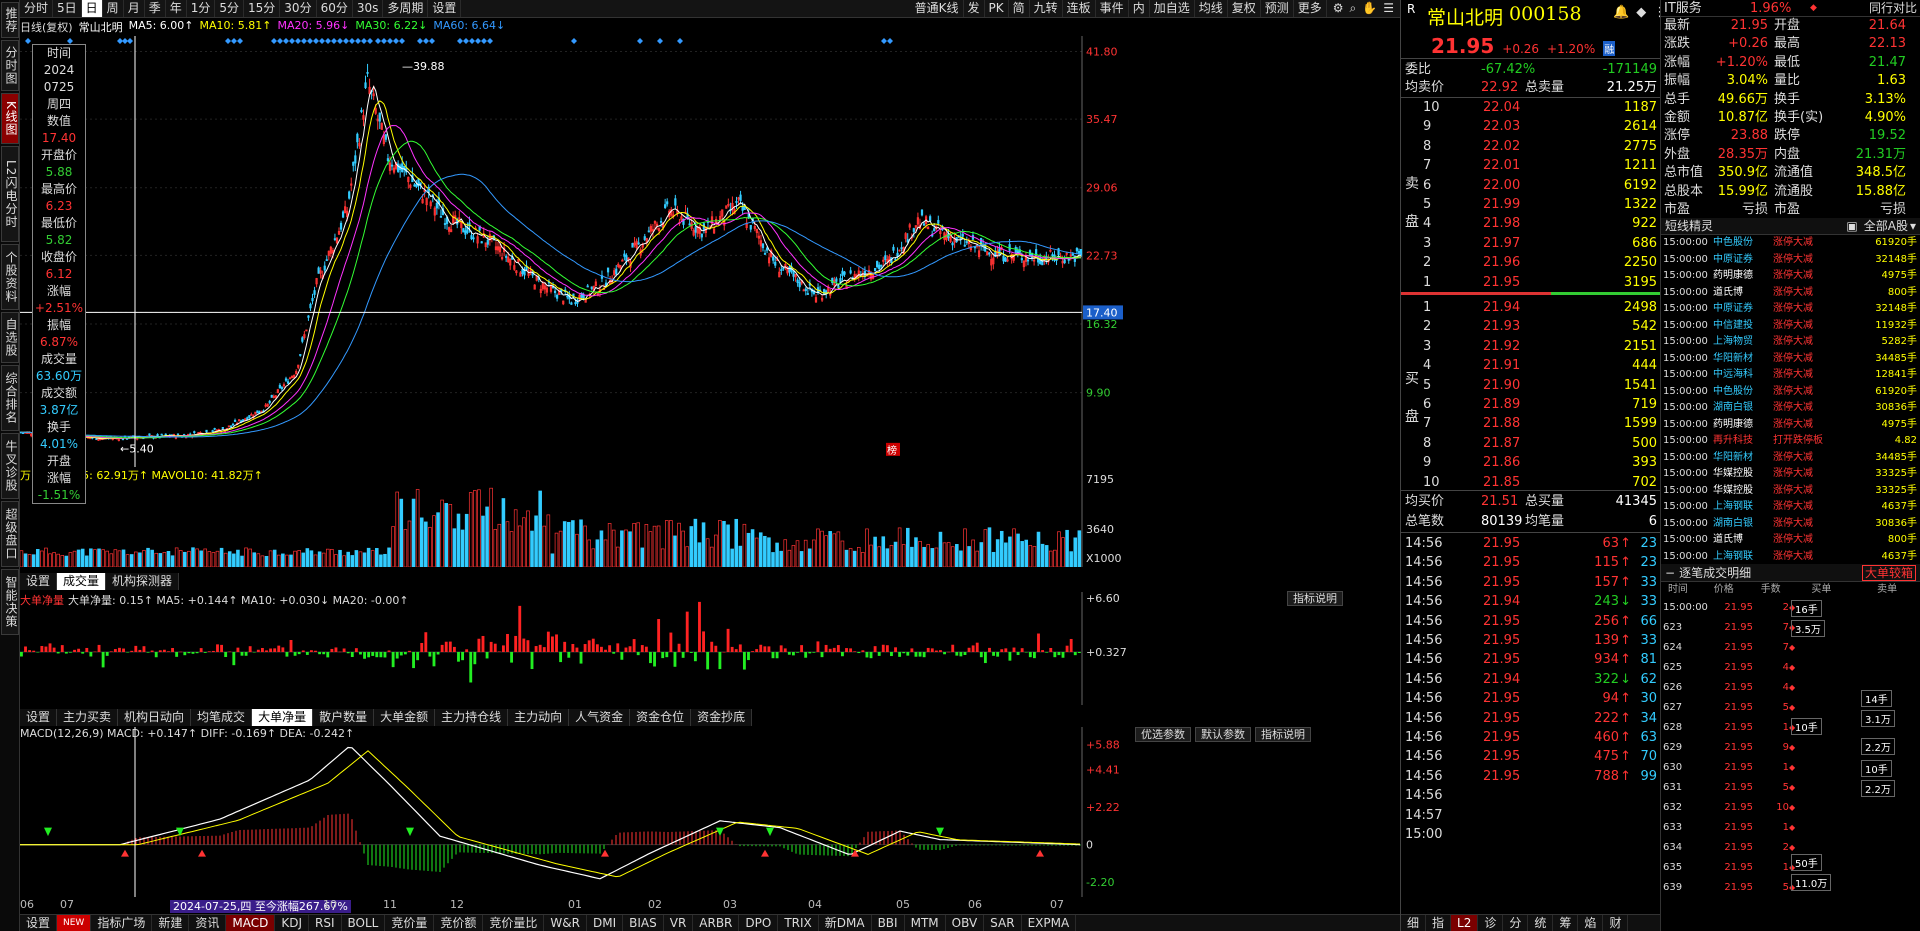  What do you see at coordinates (122, 923) in the screenshot?
I see `indicator-tab-2: 指标广场` at bounding box center [122, 923].